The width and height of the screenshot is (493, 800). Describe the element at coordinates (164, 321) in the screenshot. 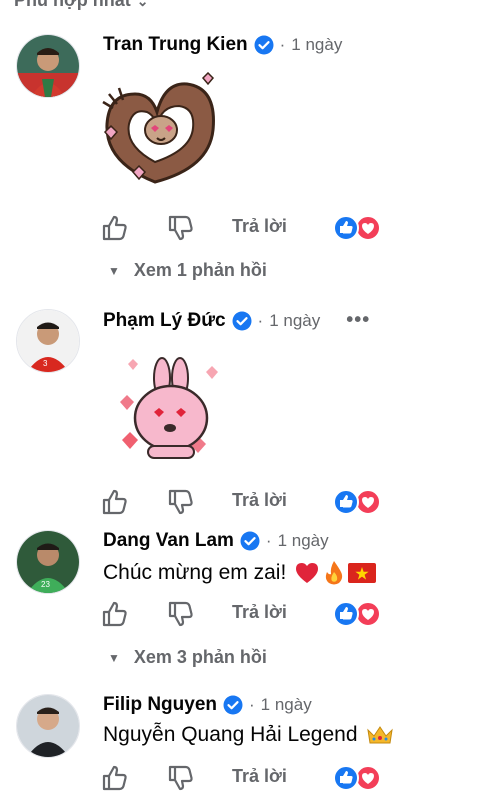

I see `comment-author: Phạm Lý Đức` at that location.